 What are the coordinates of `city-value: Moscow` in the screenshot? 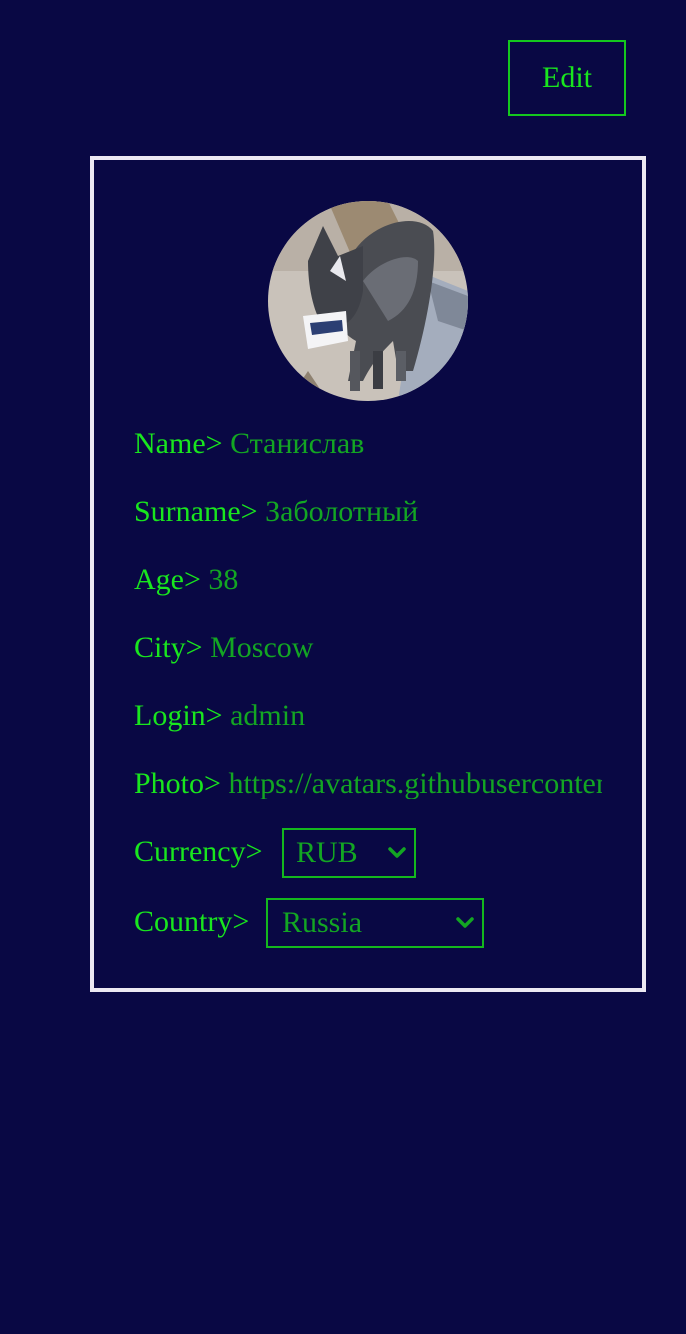 It's located at (262, 647).